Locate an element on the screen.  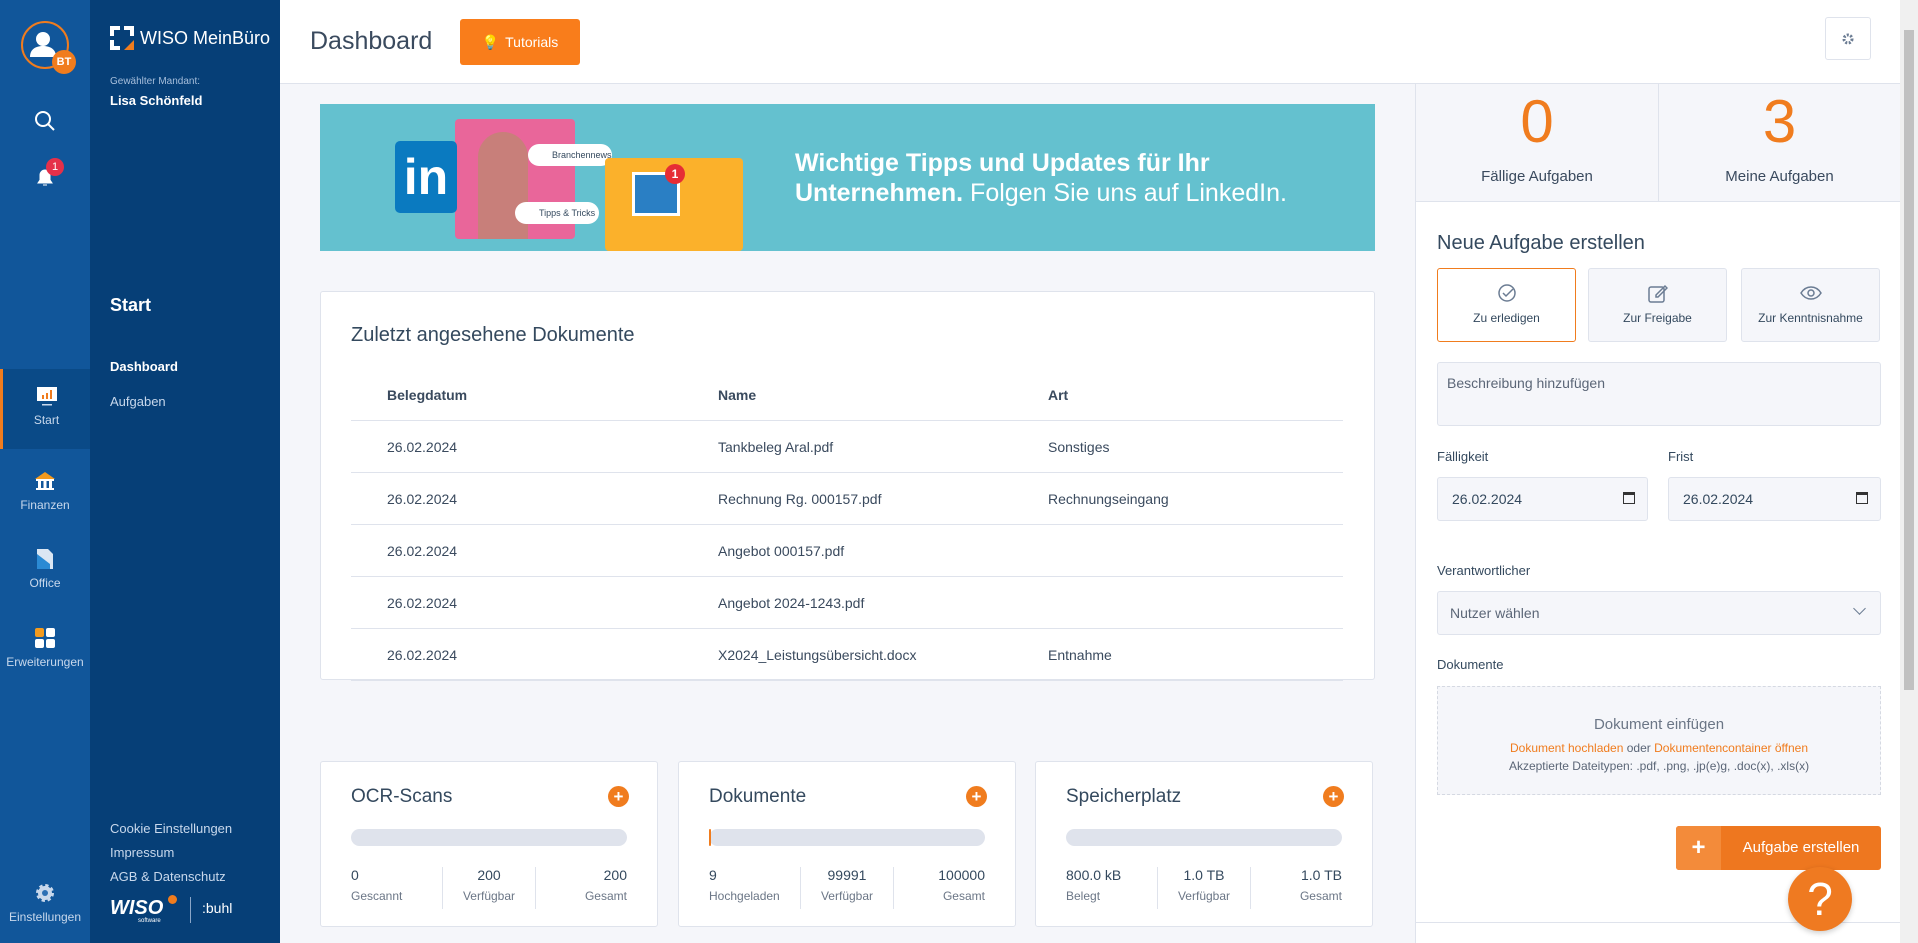
dropzone-title: Dokument einfügen is located at coordinates (1659, 724).